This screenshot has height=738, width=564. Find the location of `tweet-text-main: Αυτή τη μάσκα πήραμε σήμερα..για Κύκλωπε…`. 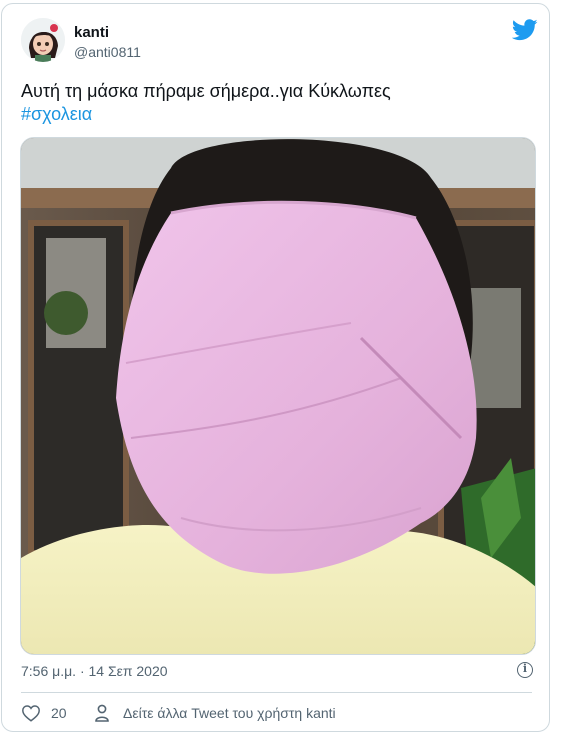

tweet-text-main: Αυτή τη μάσκα πήραμε σήμερα..για Κύκλωπε… is located at coordinates (206, 91).